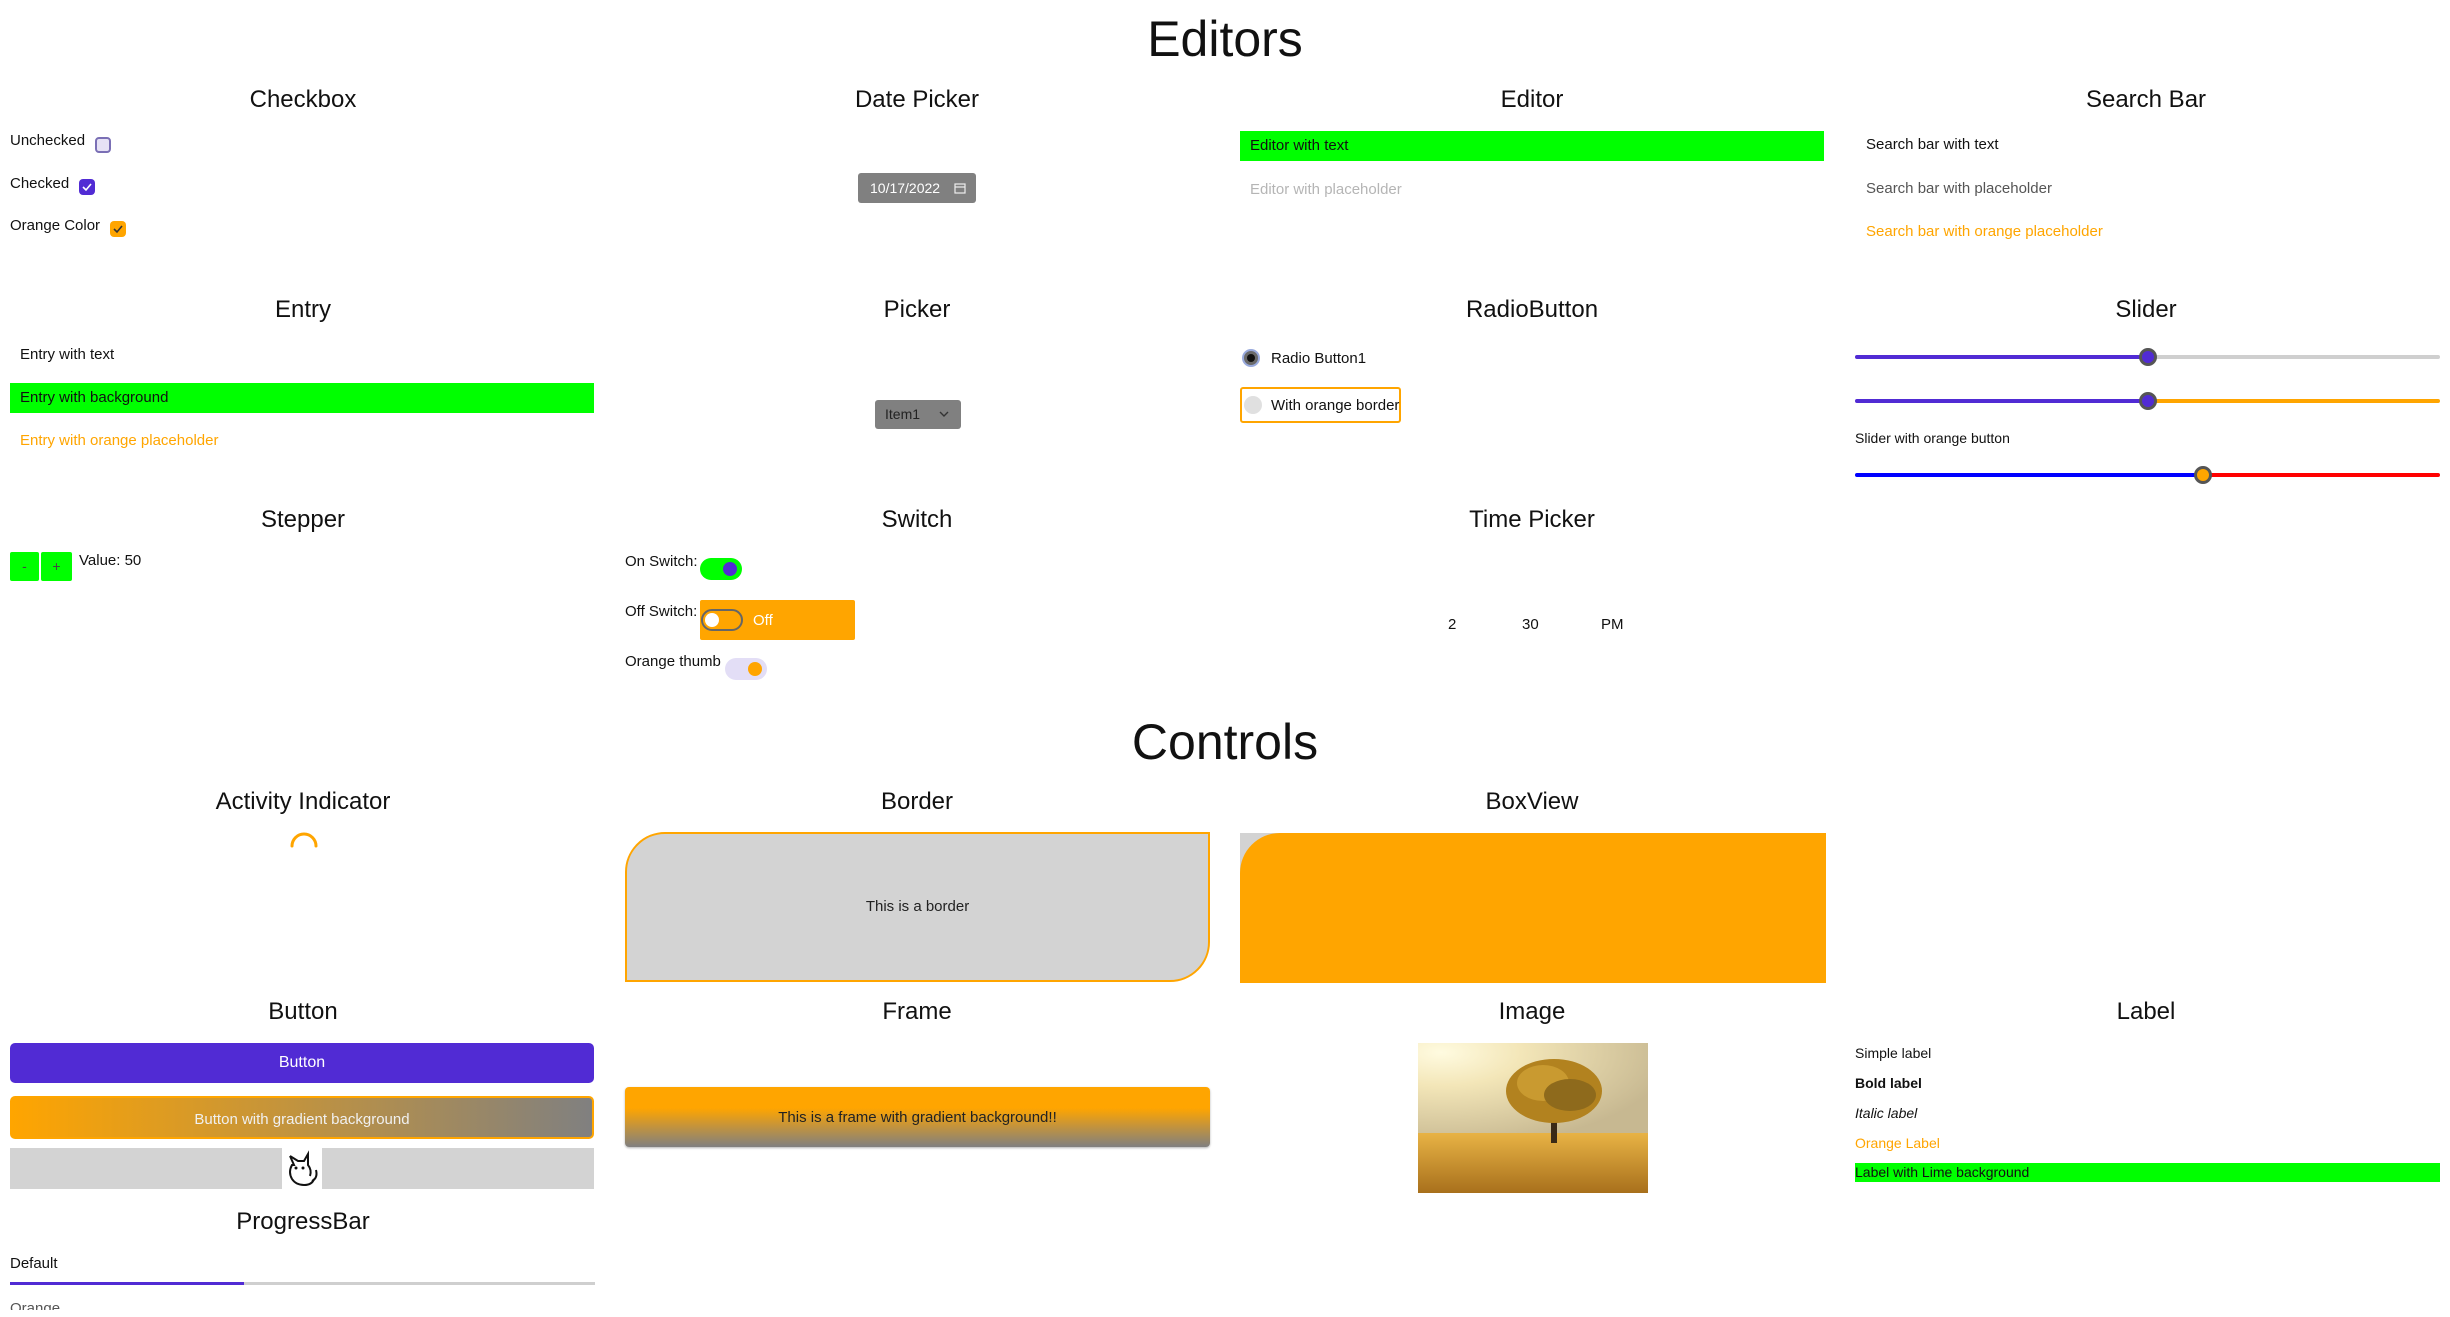 The width and height of the screenshot is (2450, 1317). I want to click on stepper-title: Stepper, so click(303, 519).